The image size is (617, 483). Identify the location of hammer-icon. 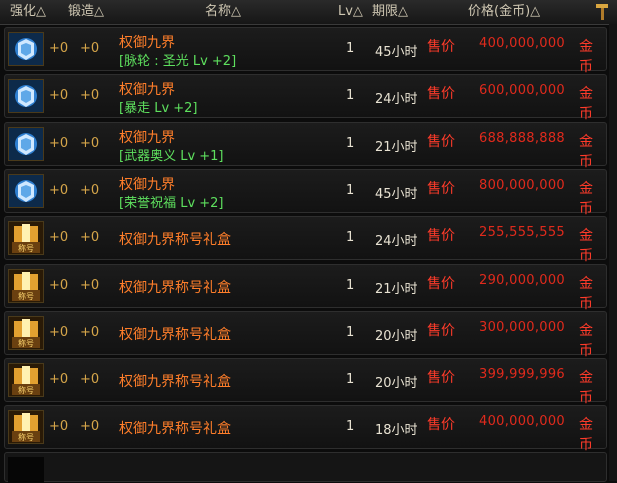
(602, 12).